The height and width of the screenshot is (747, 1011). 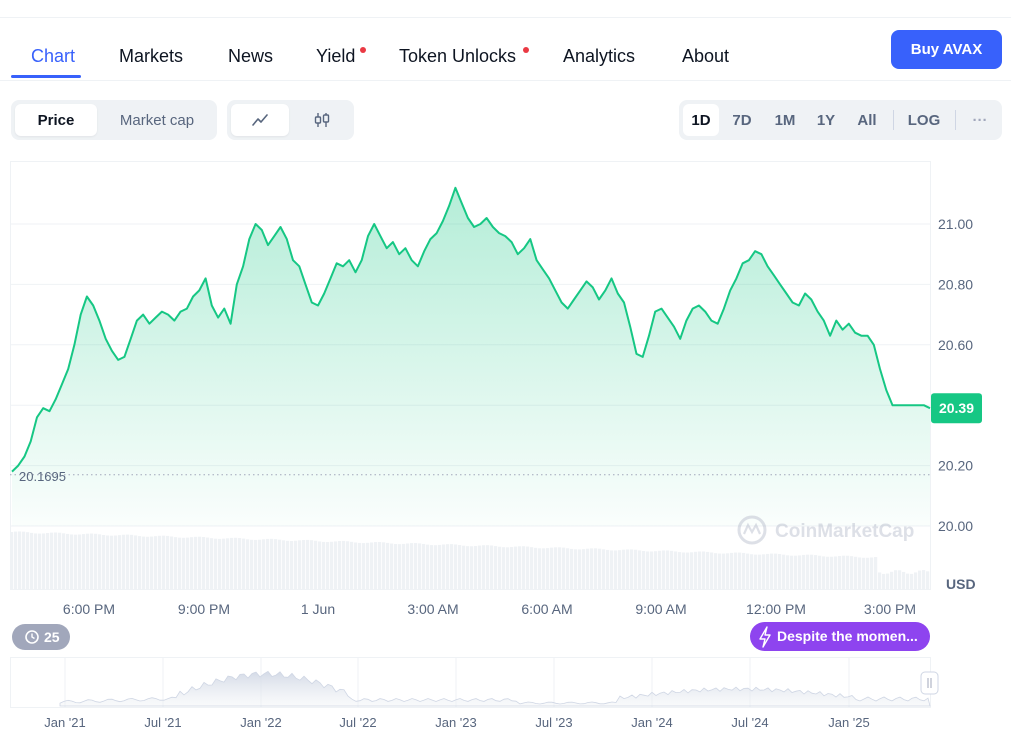 I want to click on navigator-x-label: Jul '22, so click(x=357, y=722).